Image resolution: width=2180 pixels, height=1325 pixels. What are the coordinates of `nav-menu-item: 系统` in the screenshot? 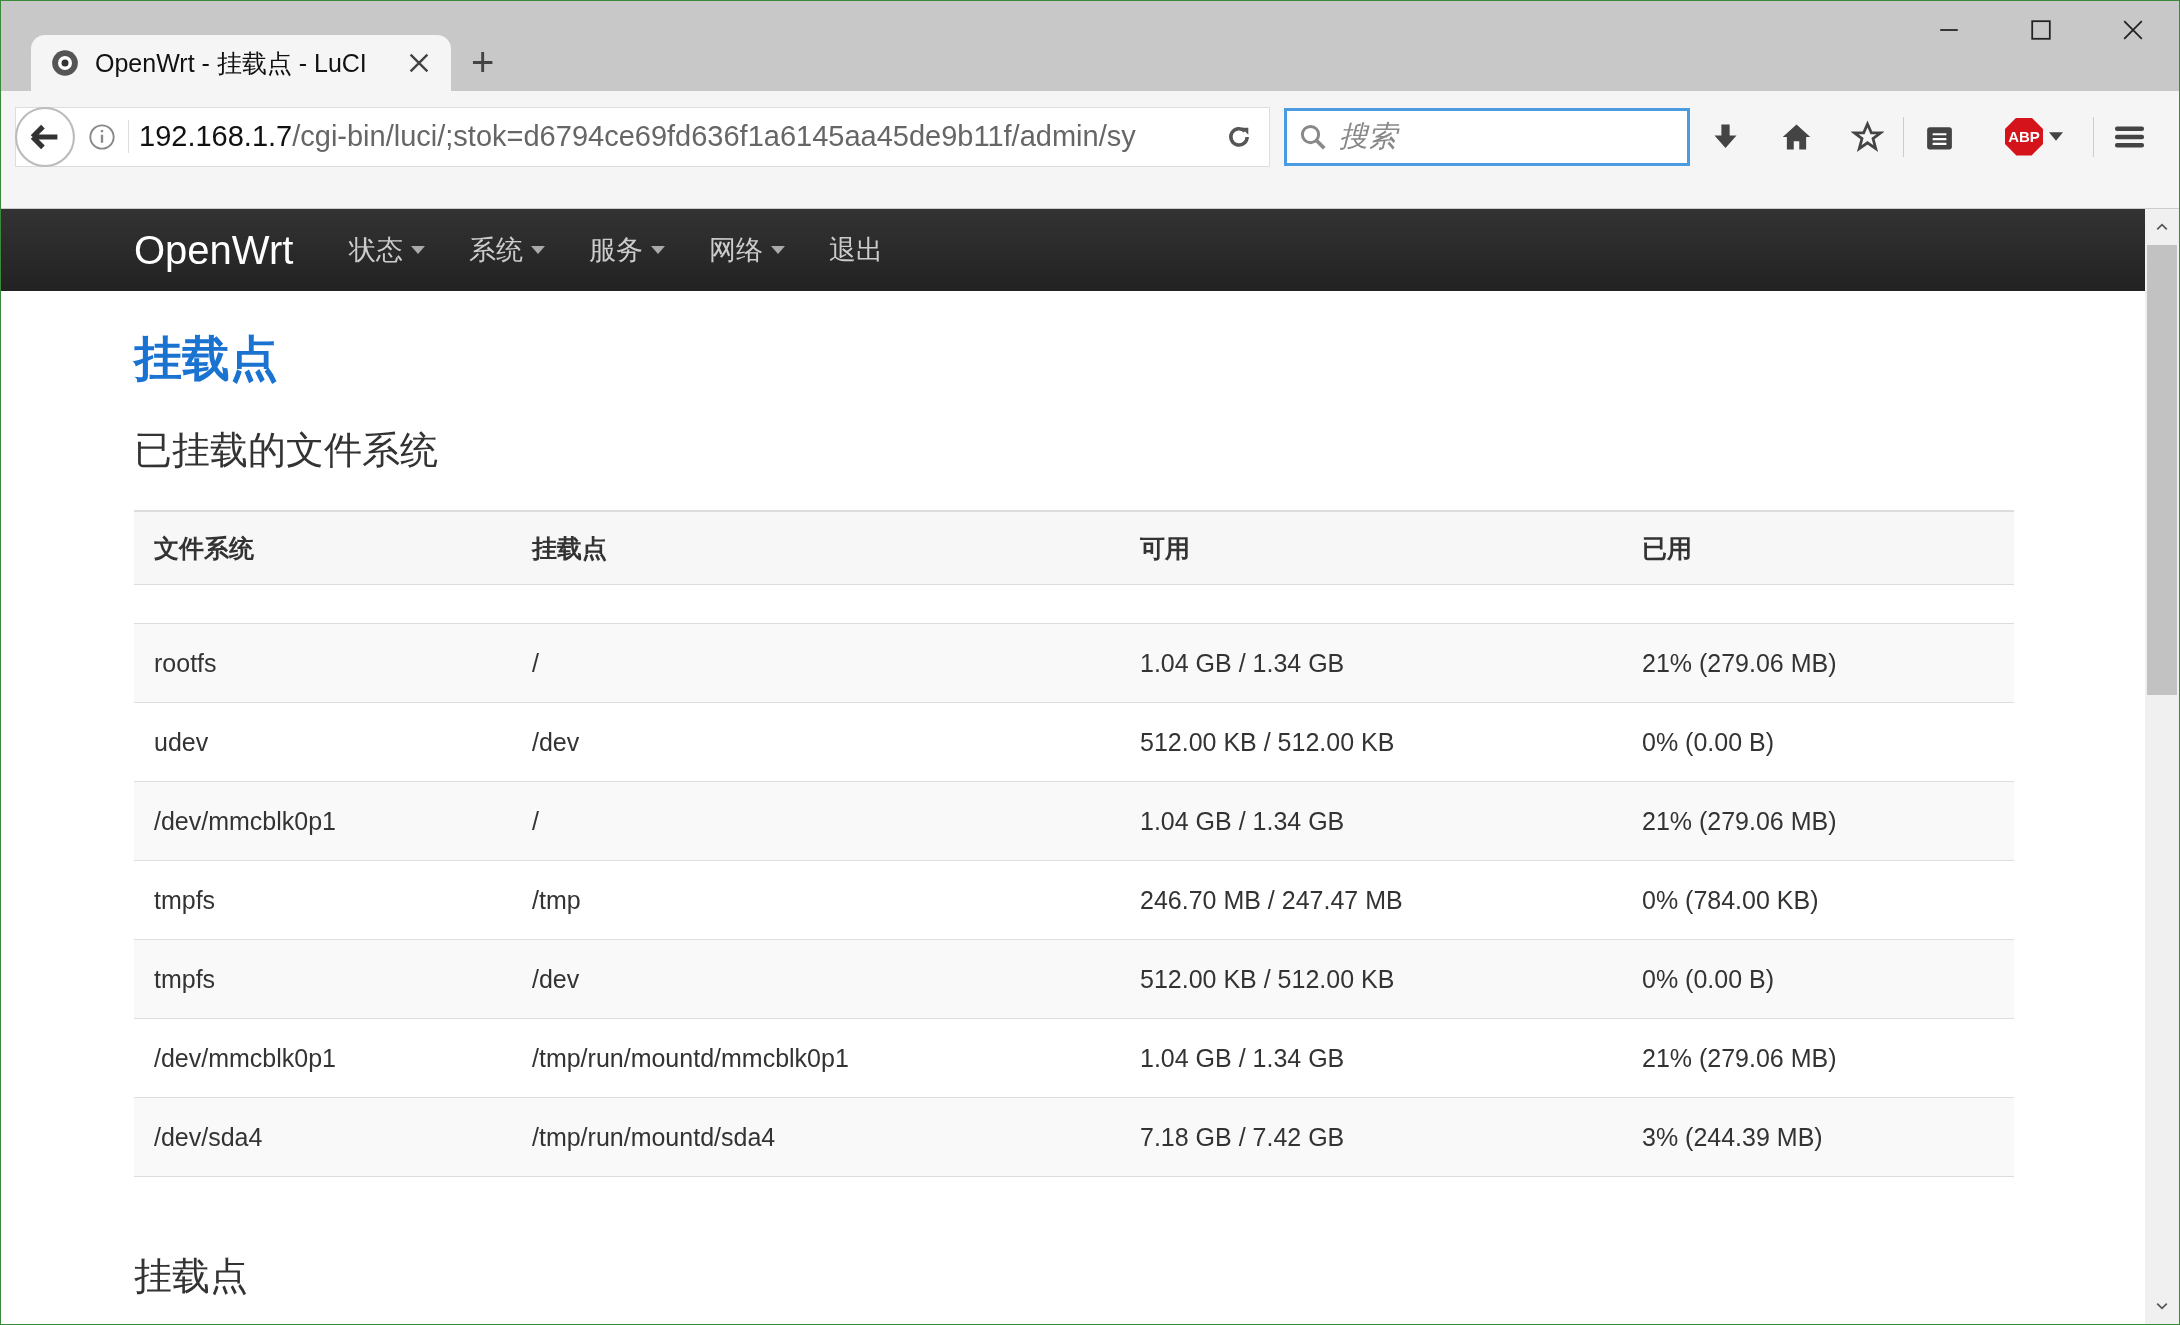 It's located at (507, 250).